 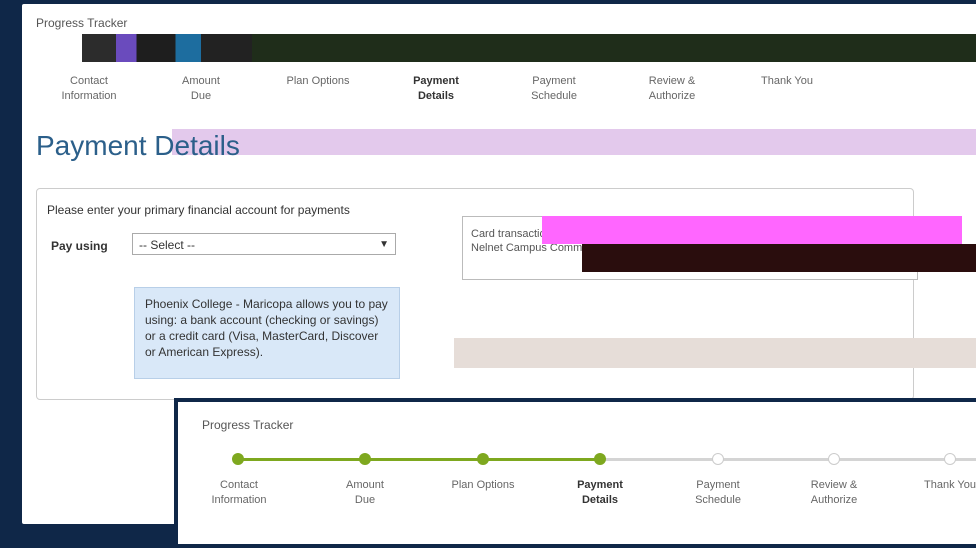 What do you see at coordinates (365, 459) in the screenshot?
I see `step-dot-amount` at bounding box center [365, 459].